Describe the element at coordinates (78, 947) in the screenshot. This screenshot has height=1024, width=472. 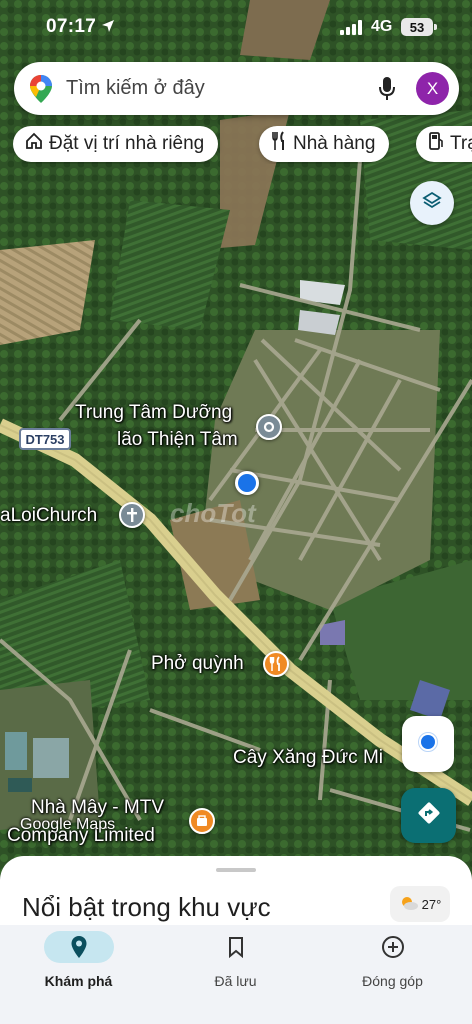
I see `explore-pin-icon` at that location.